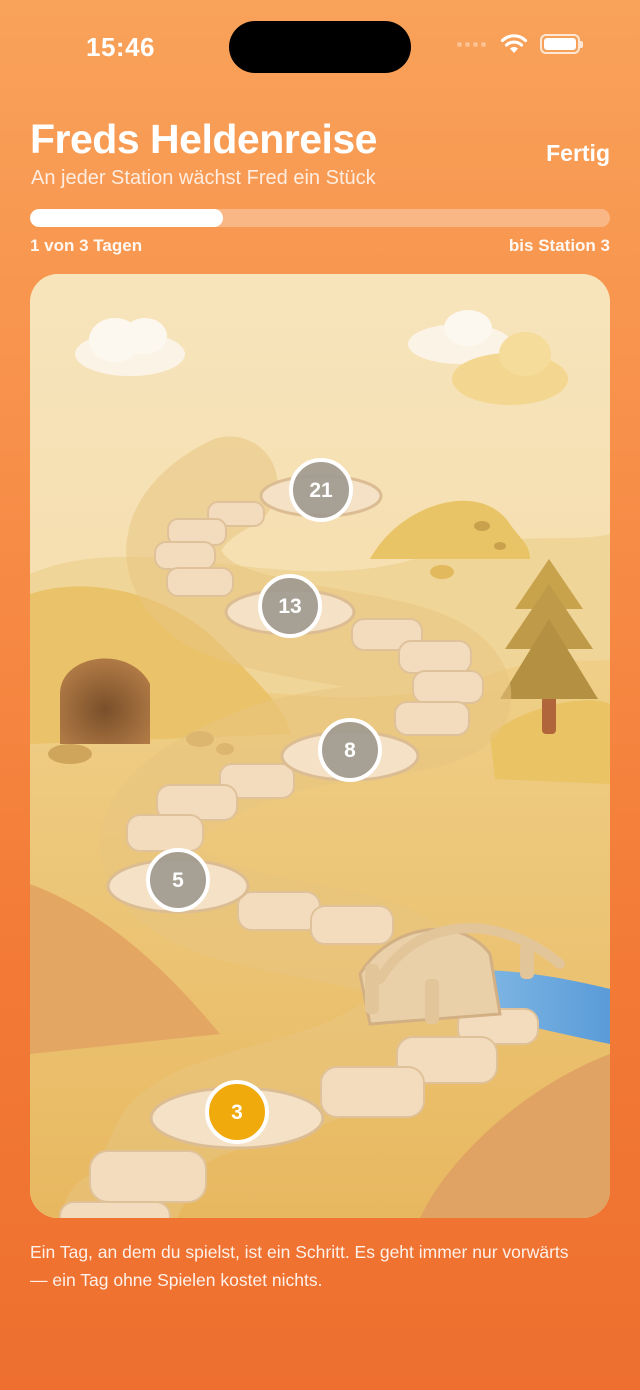  I want to click on status-bar: 15:46, so click(320, 48).